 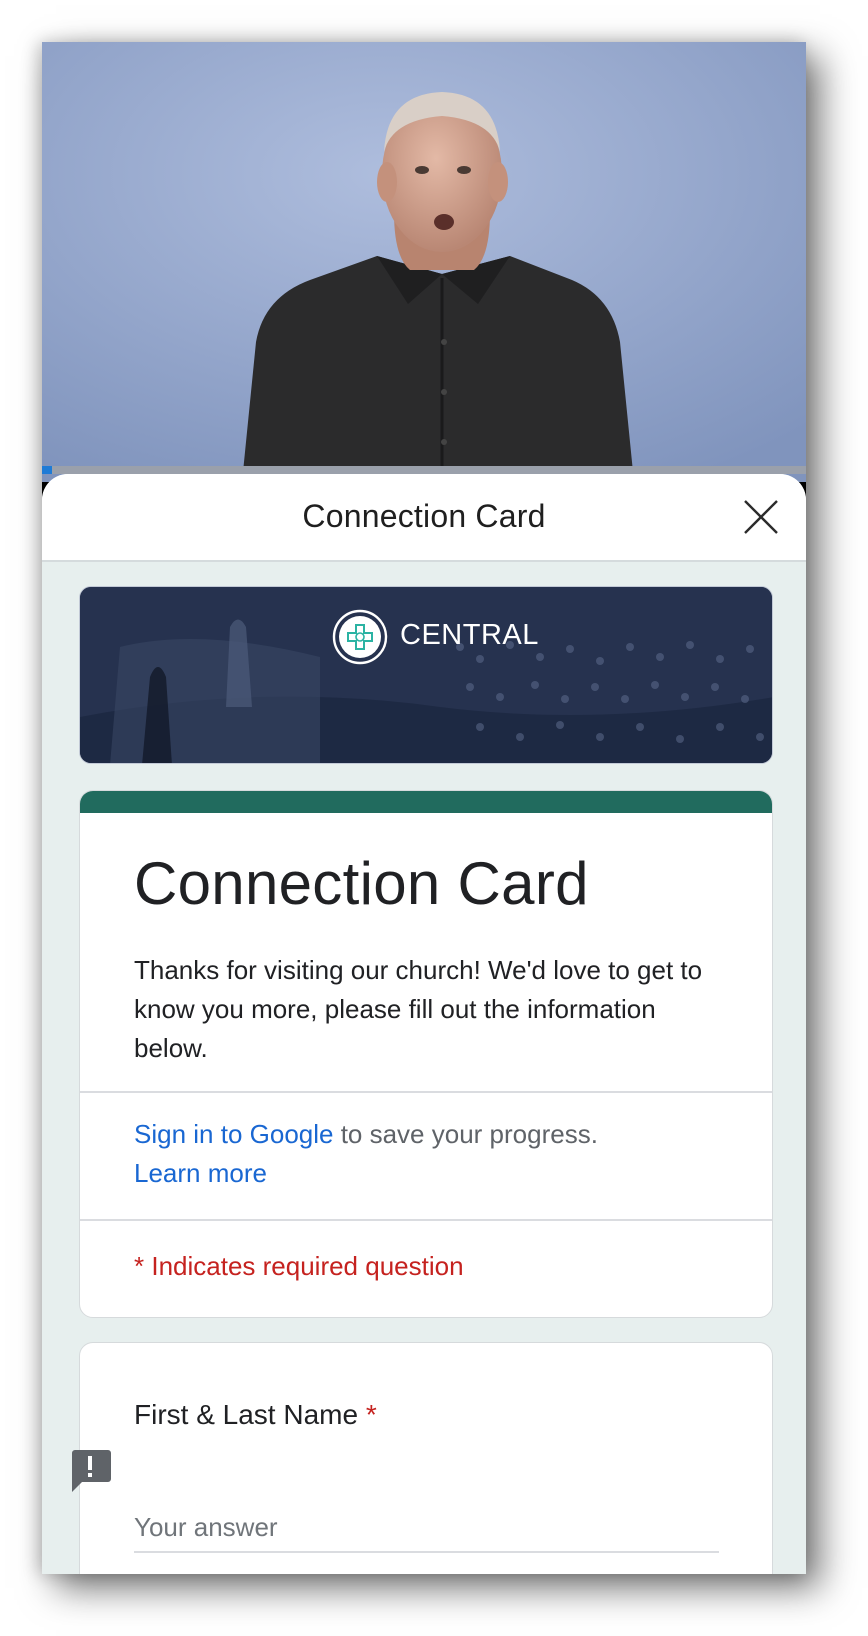 What do you see at coordinates (299, 1266) in the screenshot?
I see `required-note: * Indicates required question` at bounding box center [299, 1266].